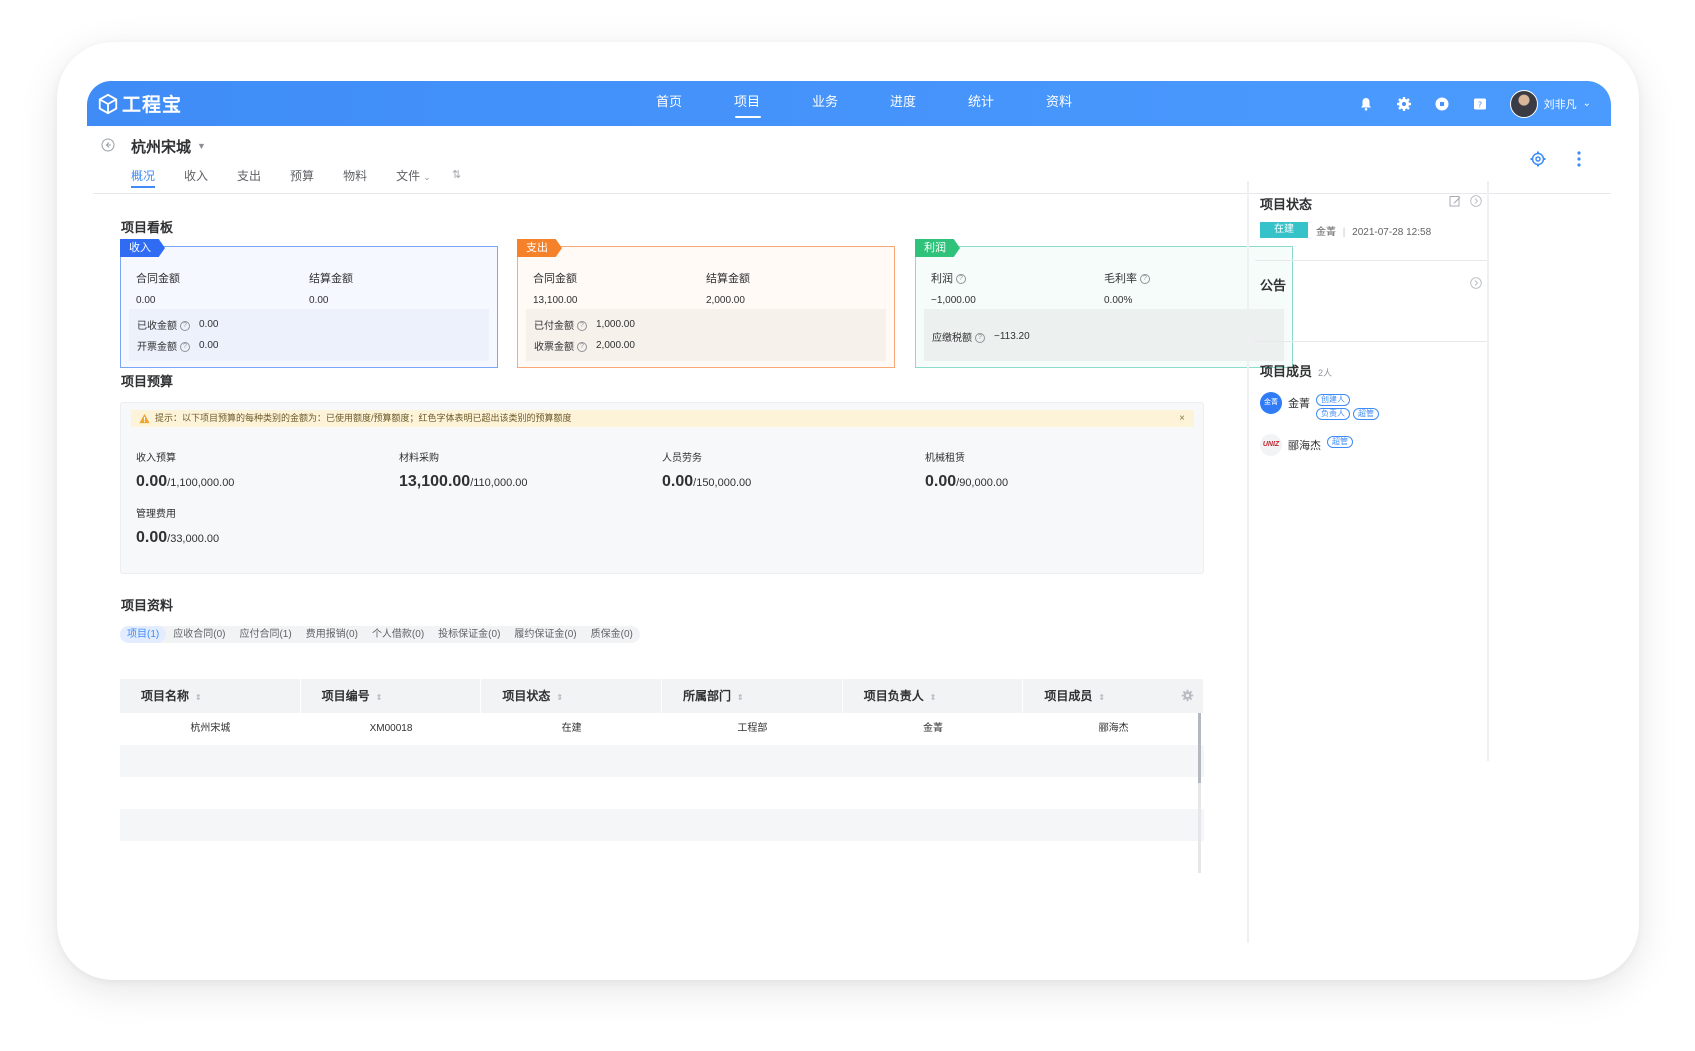 The height and width of the screenshot is (1051, 1695). I want to click on nav-progress: 进度, so click(903, 103).